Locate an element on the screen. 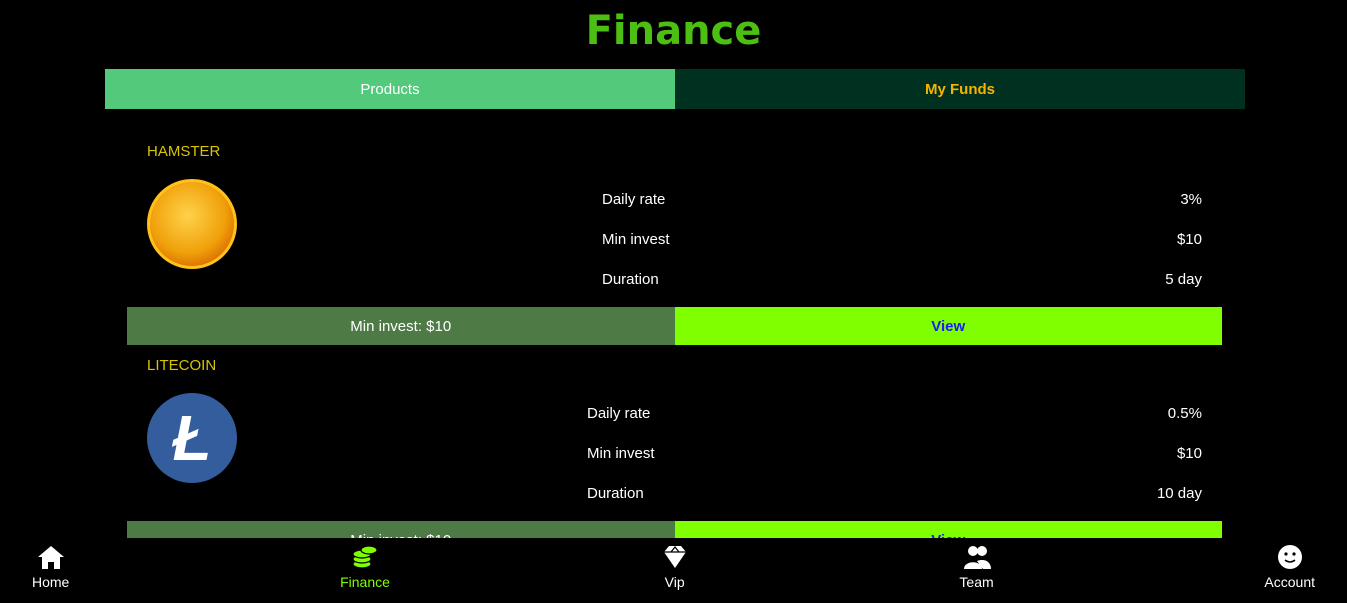  nav-vip: Vip is located at coordinates (675, 570).